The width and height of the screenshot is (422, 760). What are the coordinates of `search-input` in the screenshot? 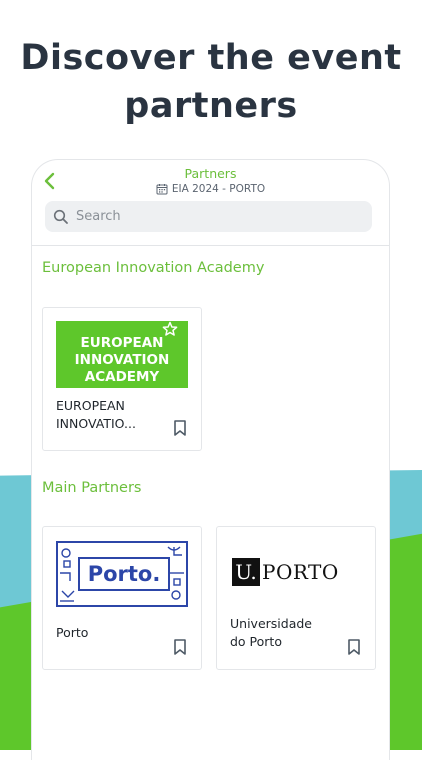 It's located at (216, 216).